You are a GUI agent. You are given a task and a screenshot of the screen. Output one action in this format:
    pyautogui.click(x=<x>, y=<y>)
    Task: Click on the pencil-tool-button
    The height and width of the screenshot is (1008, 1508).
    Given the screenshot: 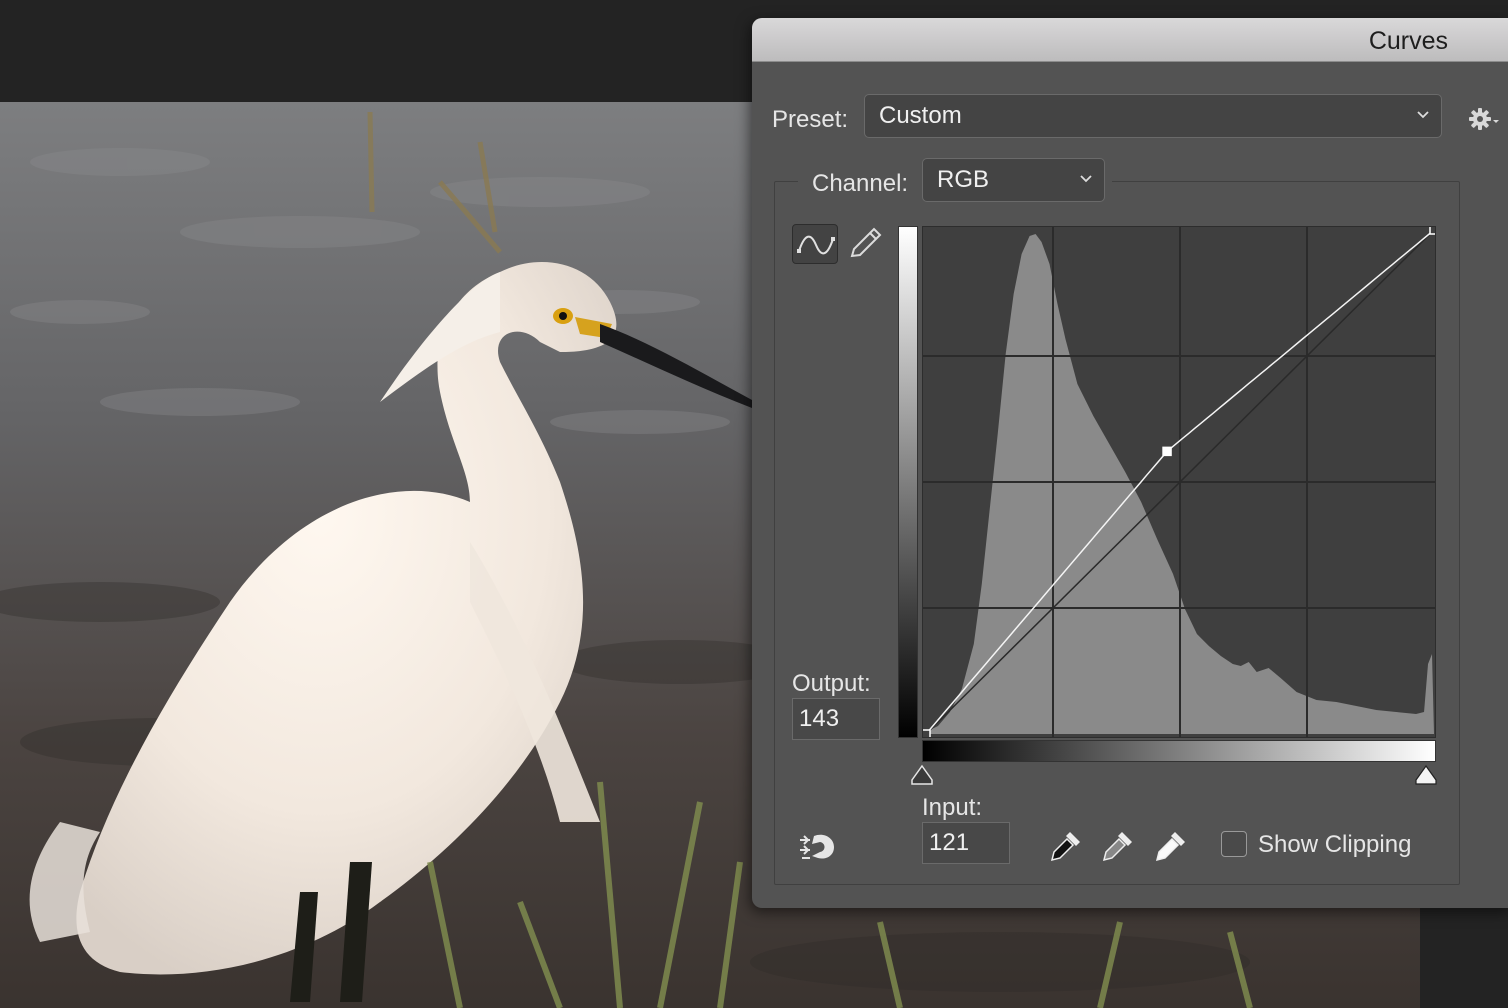 What is the action you would take?
    pyautogui.click(x=867, y=244)
    